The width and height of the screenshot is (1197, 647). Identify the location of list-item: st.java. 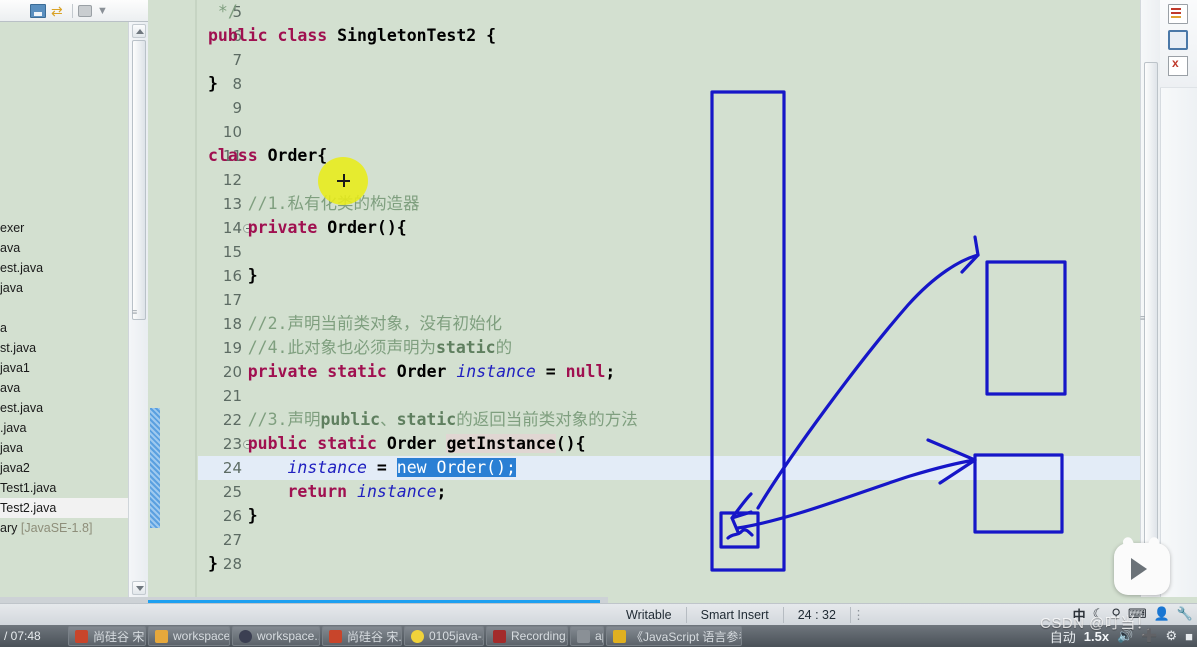
(64, 348).